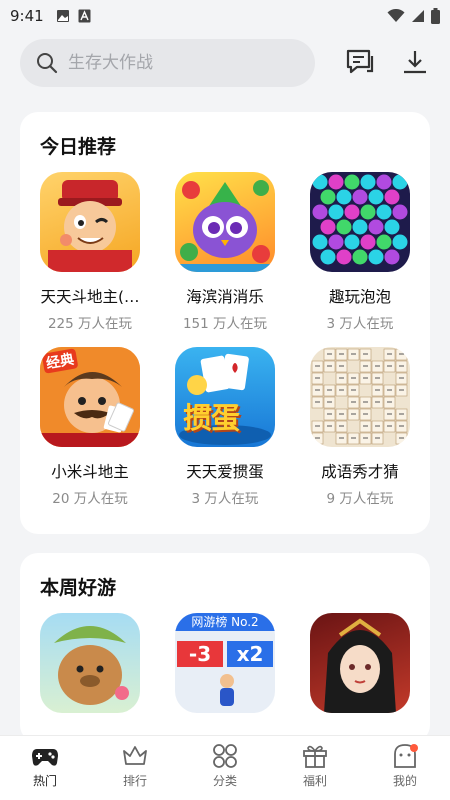 The width and height of the screenshot is (450, 800). What do you see at coordinates (90, 499) in the screenshot?
I see `game-players: 20 万人在玩` at bounding box center [90, 499].